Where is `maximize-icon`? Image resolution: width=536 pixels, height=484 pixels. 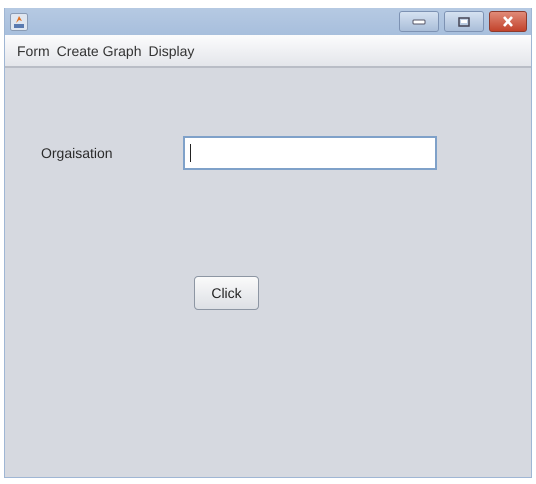
maximize-icon is located at coordinates (464, 21).